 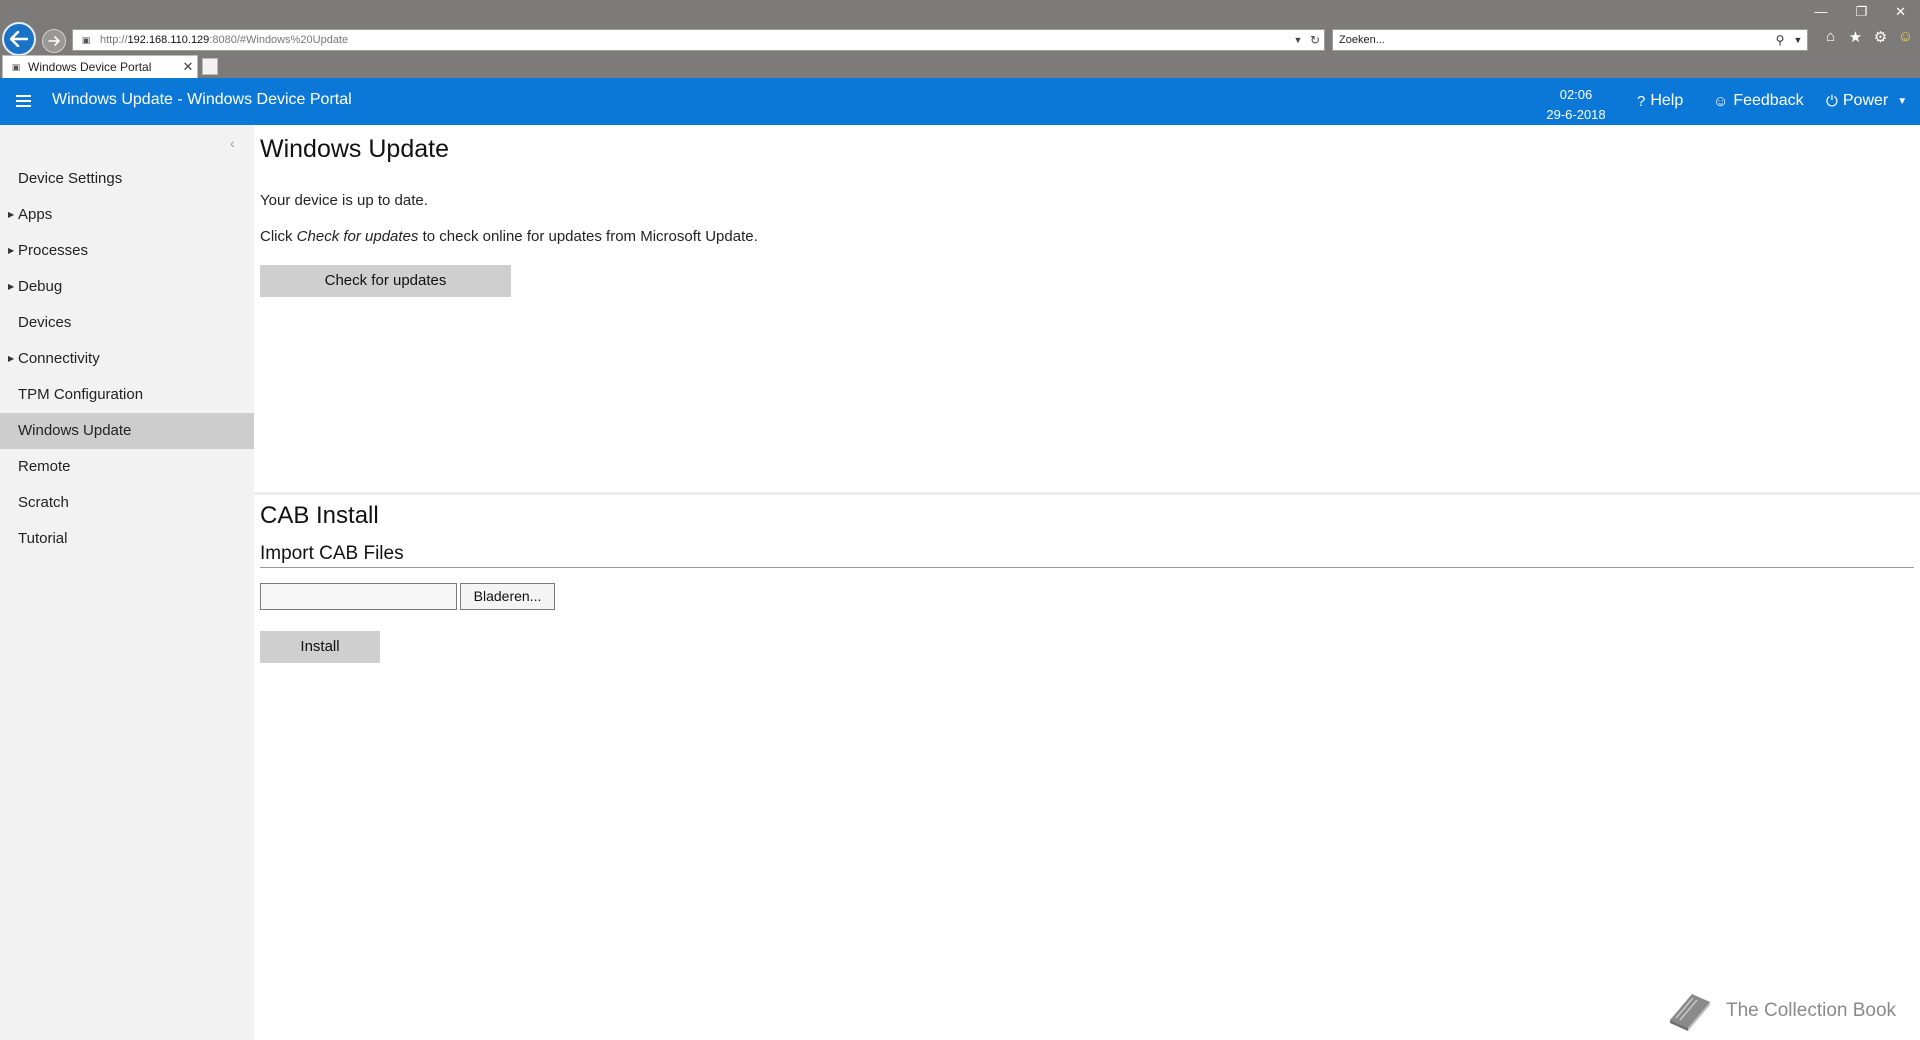 I want to click on cab-install-title: CAB Install, so click(x=319, y=515).